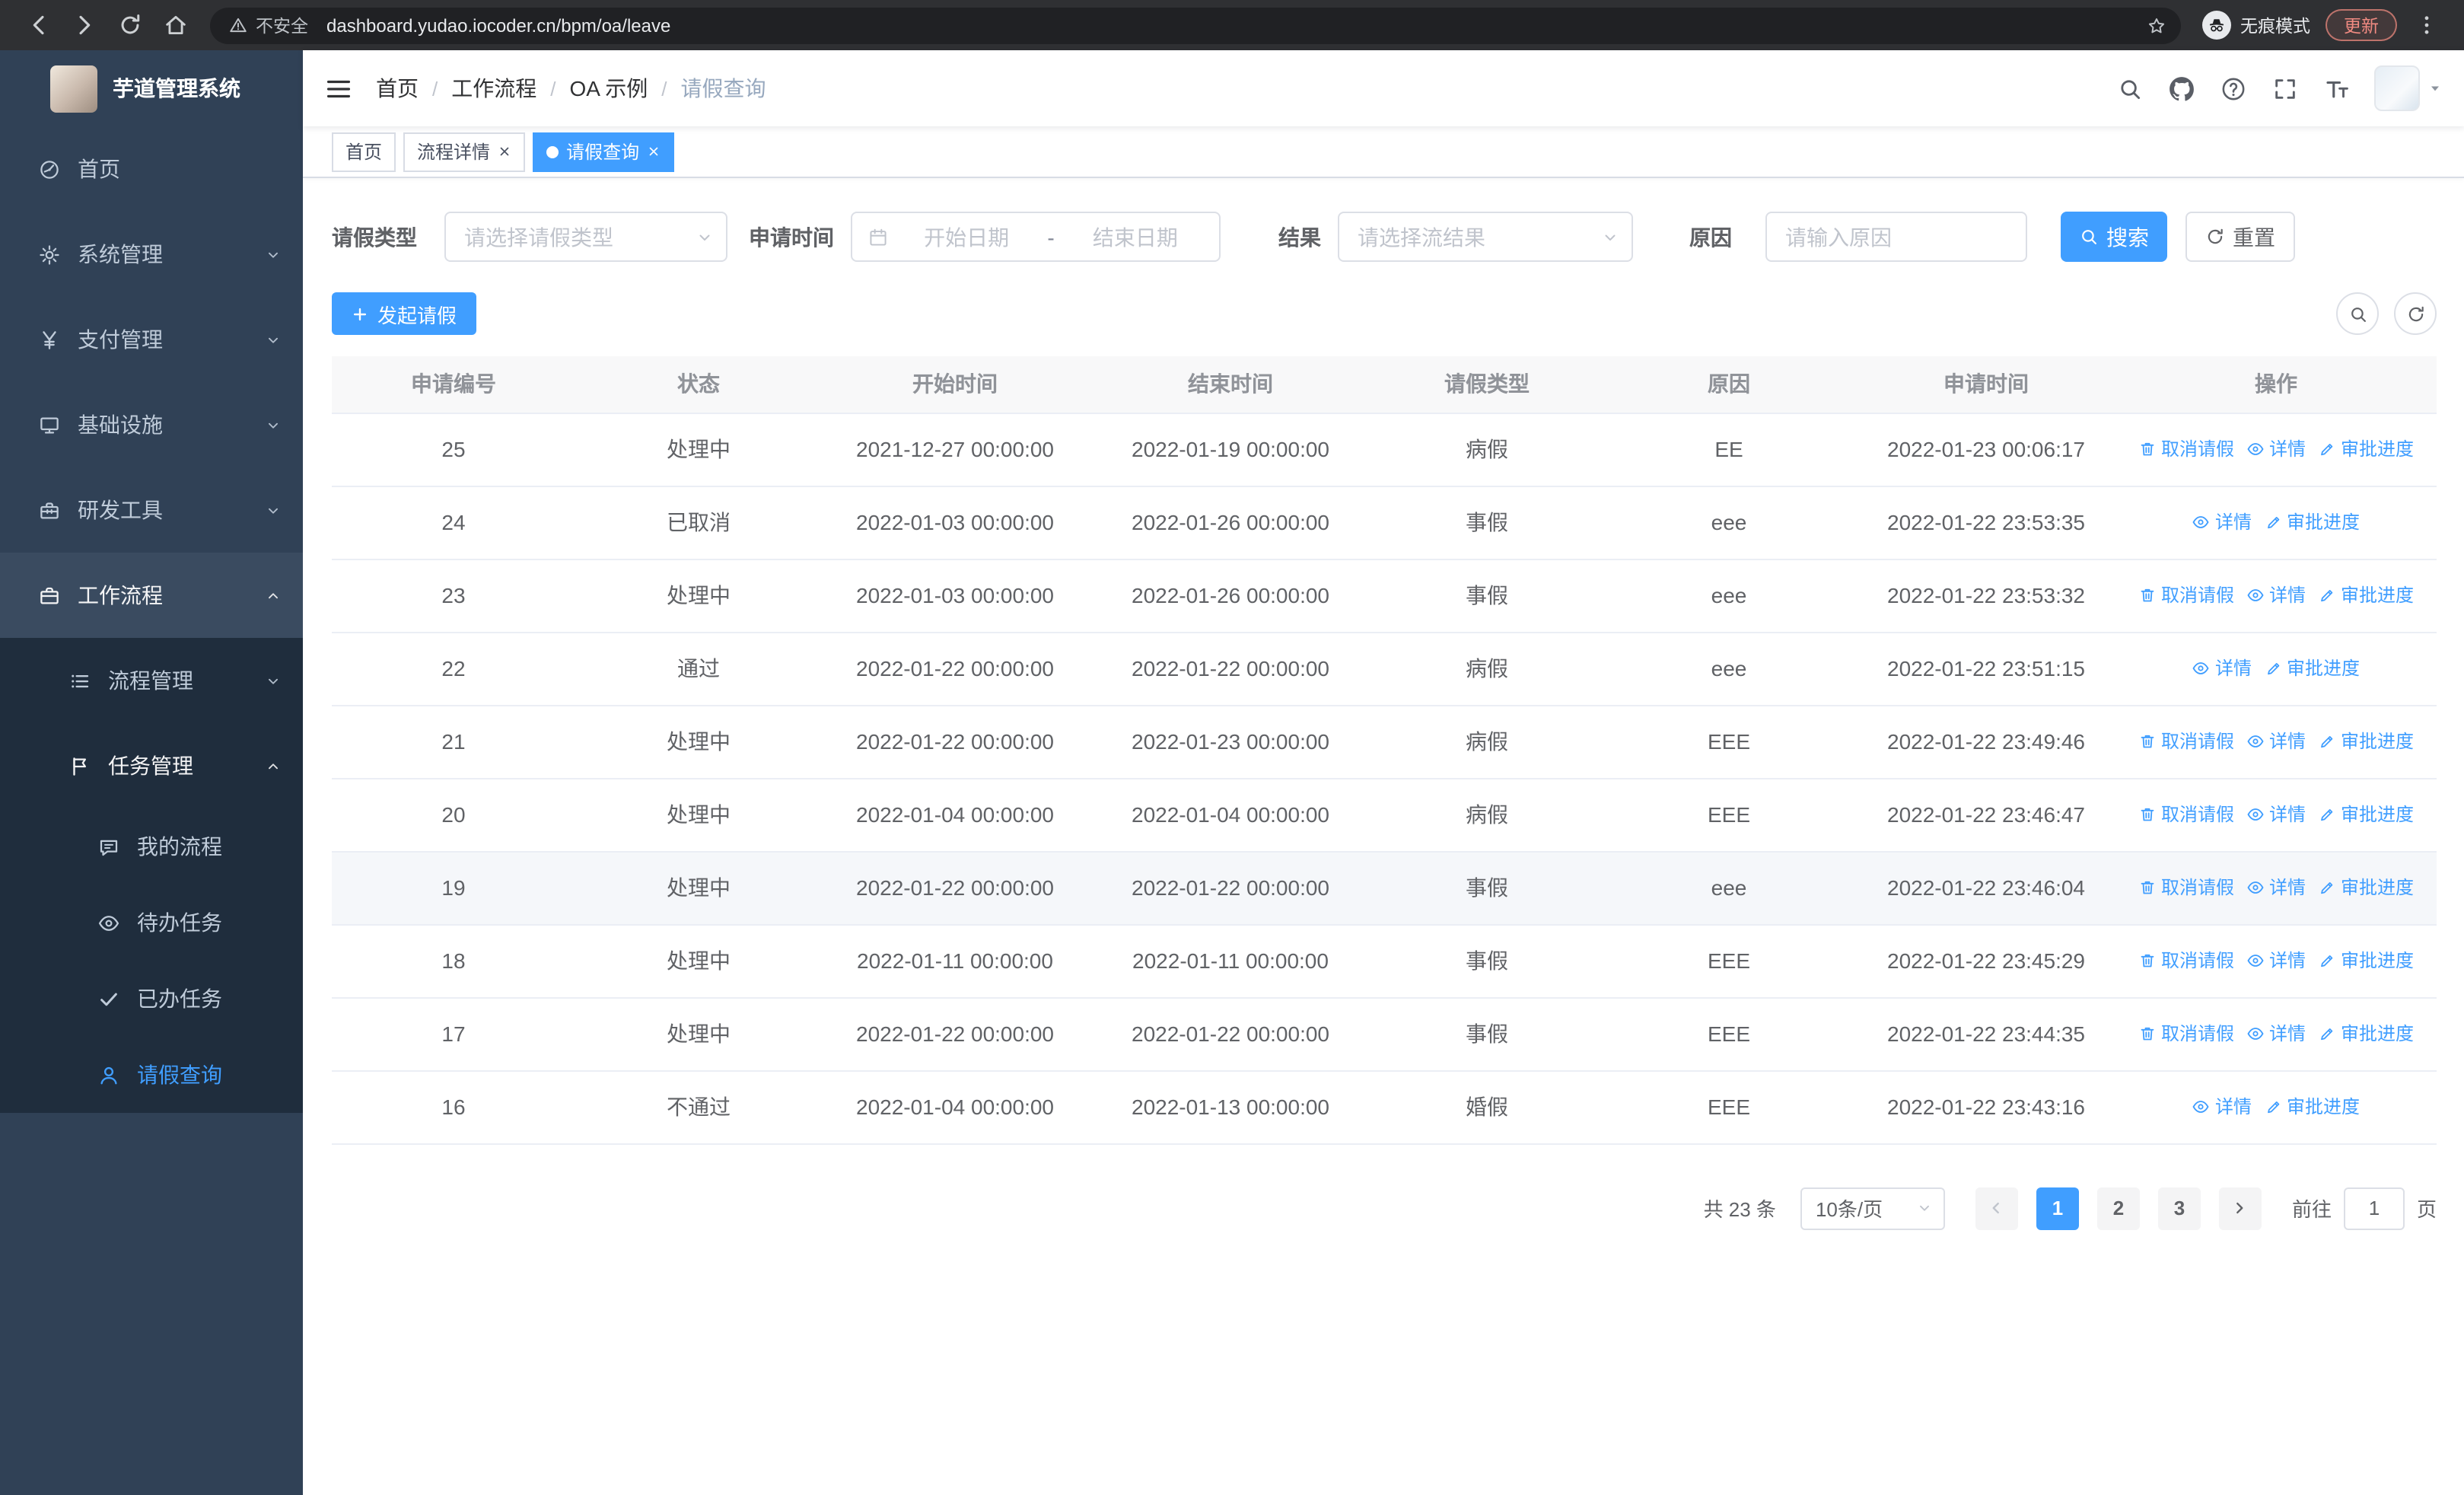 The image size is (2464, 1495). I want to click on cell-leave-type: 病假, so click(1487, 742).